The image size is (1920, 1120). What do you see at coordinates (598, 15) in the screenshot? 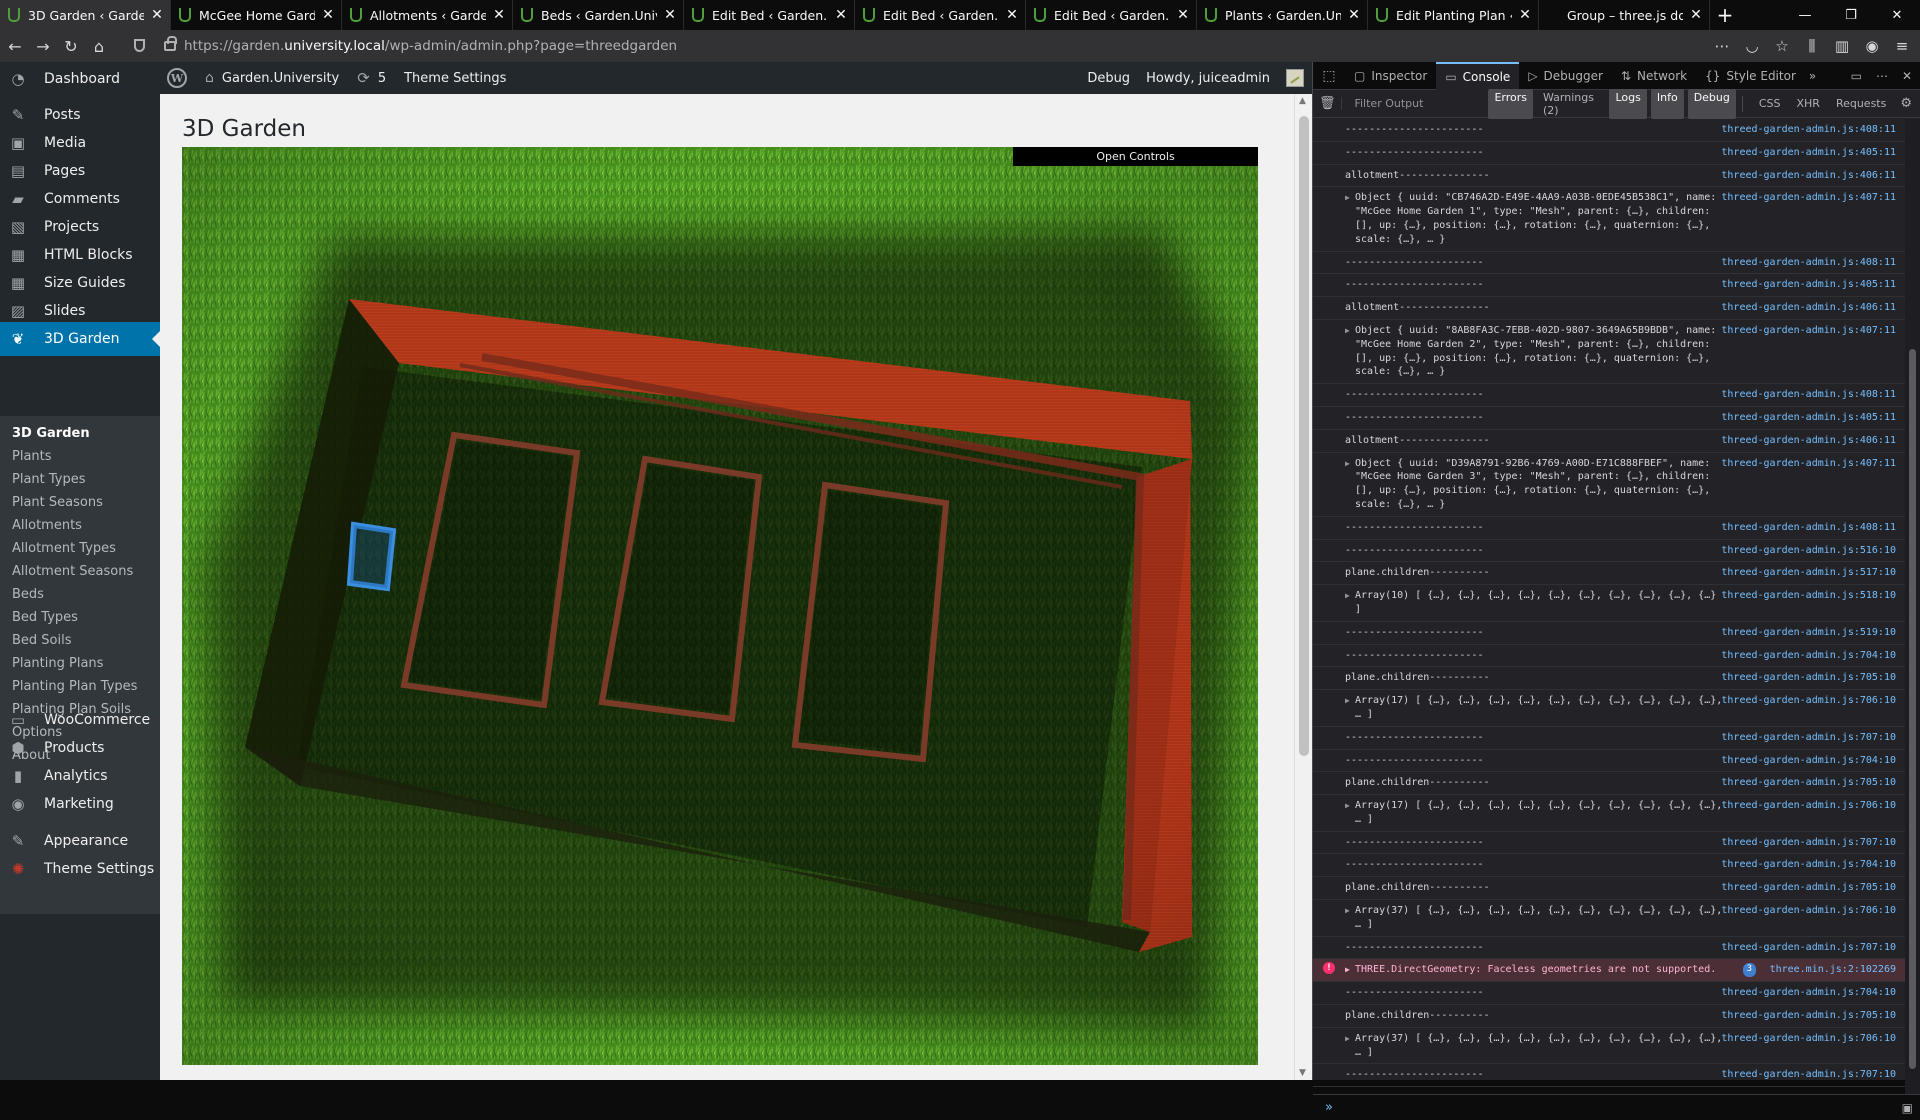
I see `browser-tab: Beds ‹ Garden.Unive ✕` at bounding box center [598, 15].